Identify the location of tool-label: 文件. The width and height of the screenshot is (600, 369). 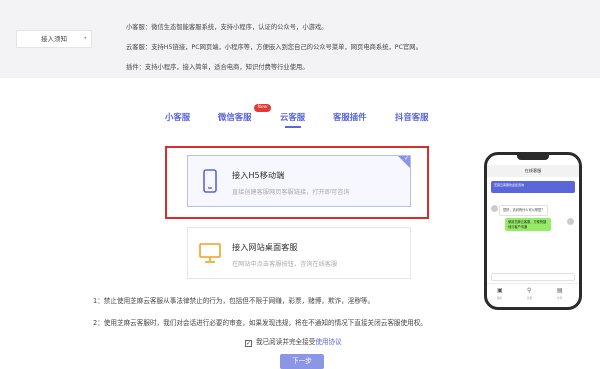
(560, 298).